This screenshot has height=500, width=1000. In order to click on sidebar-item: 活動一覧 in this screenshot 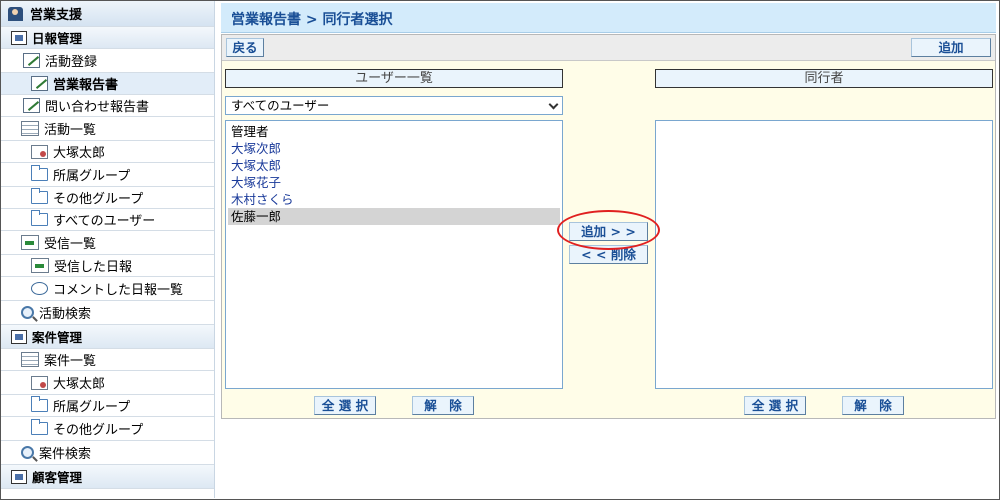, I will do `click(107, 129)`.